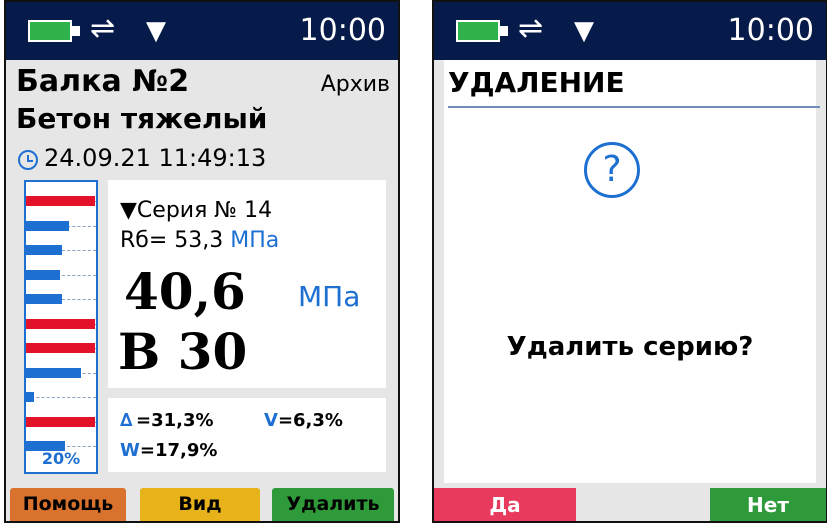  I want to click on strength-unit: МПа, so click(329, 296).